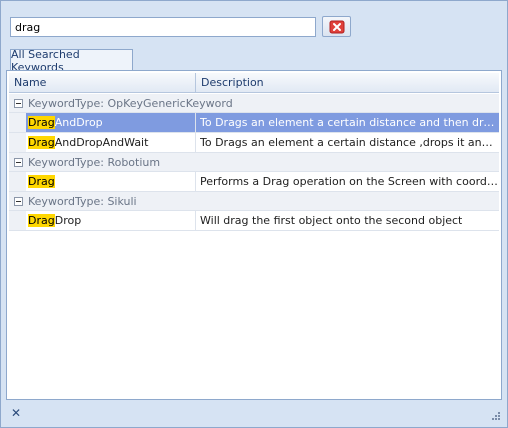 The image size is (508, 428). What do you see at coordinates (254, 162) in the screenshot?
I see `group-row: KeywordType: Robotium` at bounding box center [254, 162].